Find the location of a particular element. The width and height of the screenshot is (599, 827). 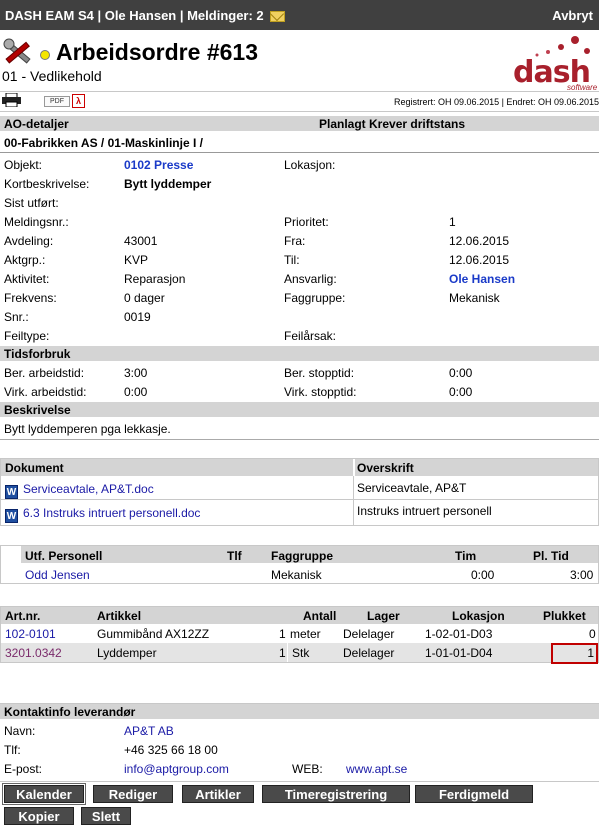

doc-header-cell: Dokument is located at coordinates (177, 467).